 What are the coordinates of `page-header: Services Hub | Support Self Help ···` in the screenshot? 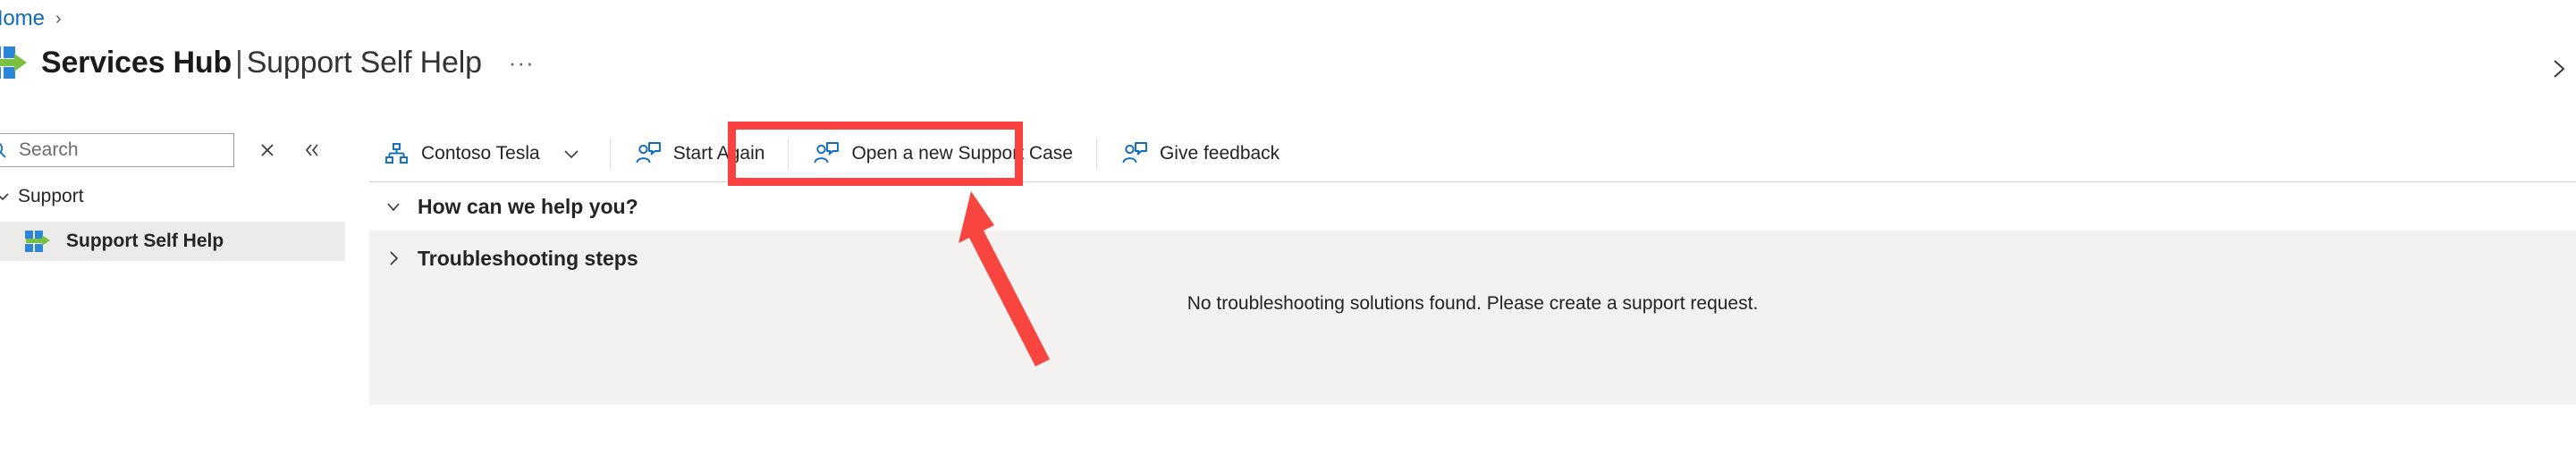 It's located at (267, 62).